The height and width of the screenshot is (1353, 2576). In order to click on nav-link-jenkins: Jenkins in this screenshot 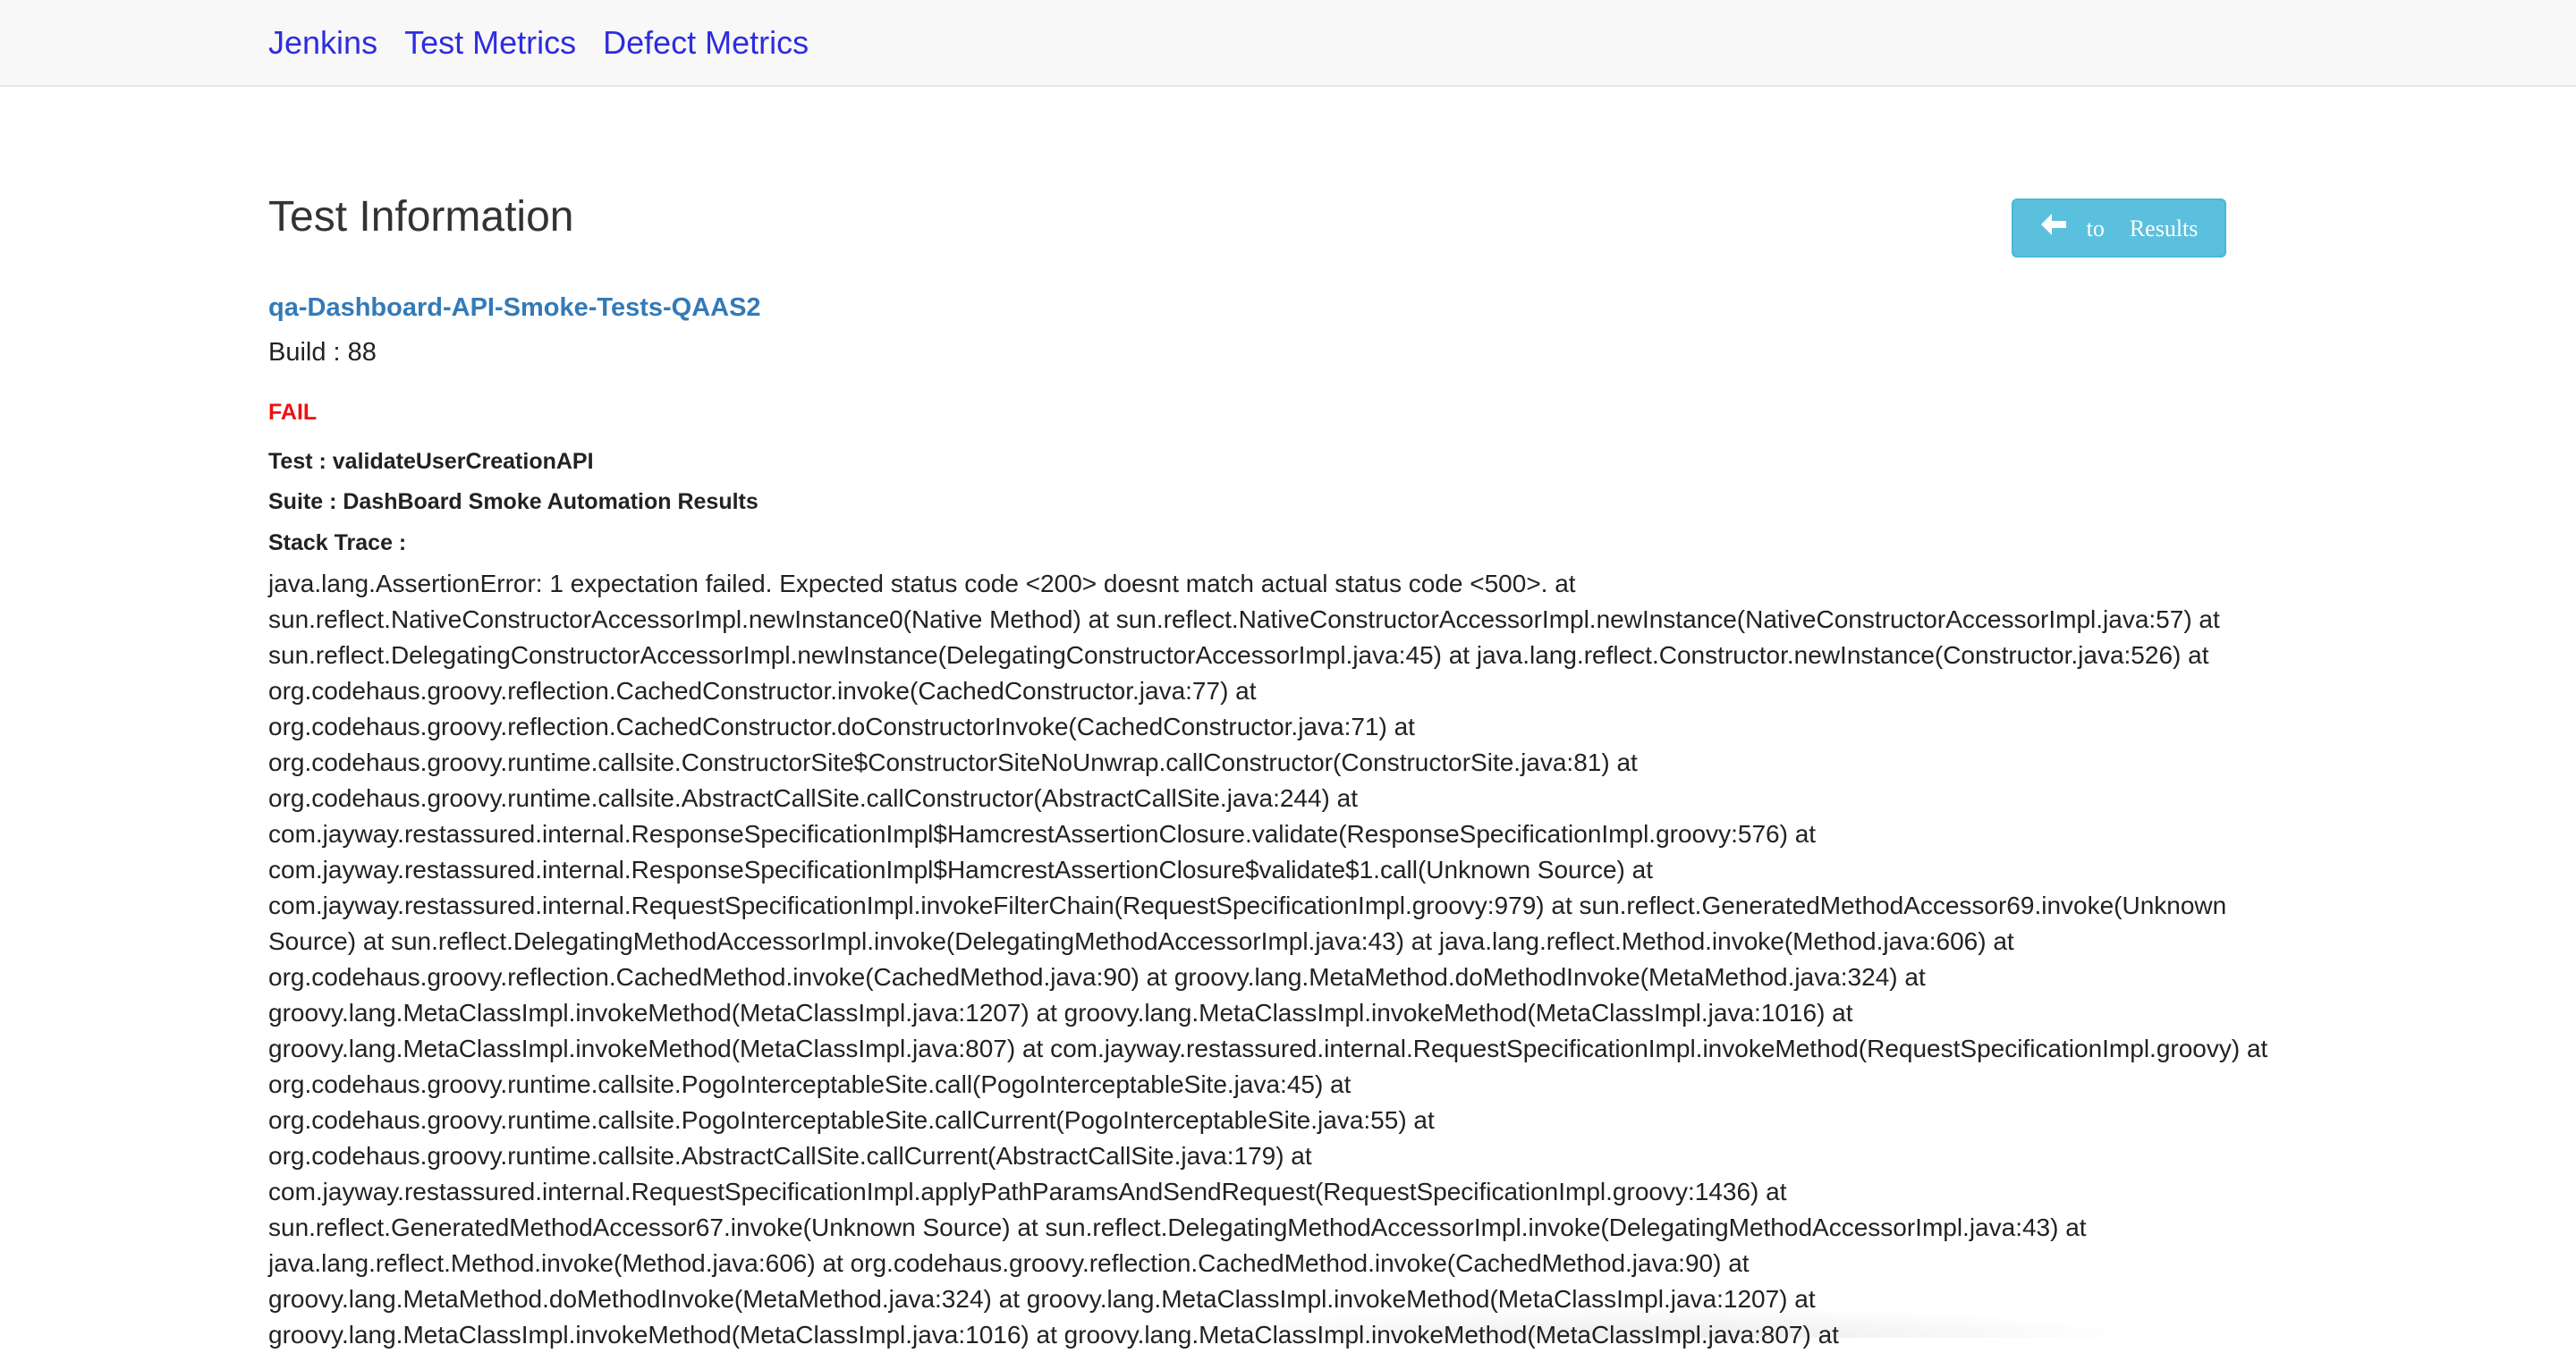, I will do `click(322, 42)`.